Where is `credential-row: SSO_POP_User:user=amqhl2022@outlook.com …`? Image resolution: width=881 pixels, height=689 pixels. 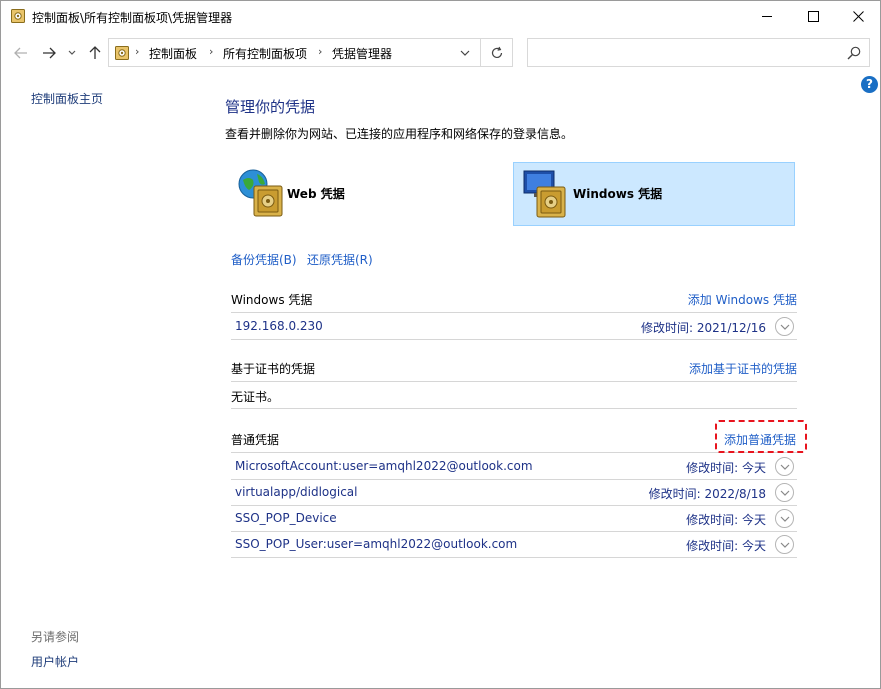
credential-row: SSO_POP_User:user=amqhl2022@outlook.com … is located at coordinates (514, 545).